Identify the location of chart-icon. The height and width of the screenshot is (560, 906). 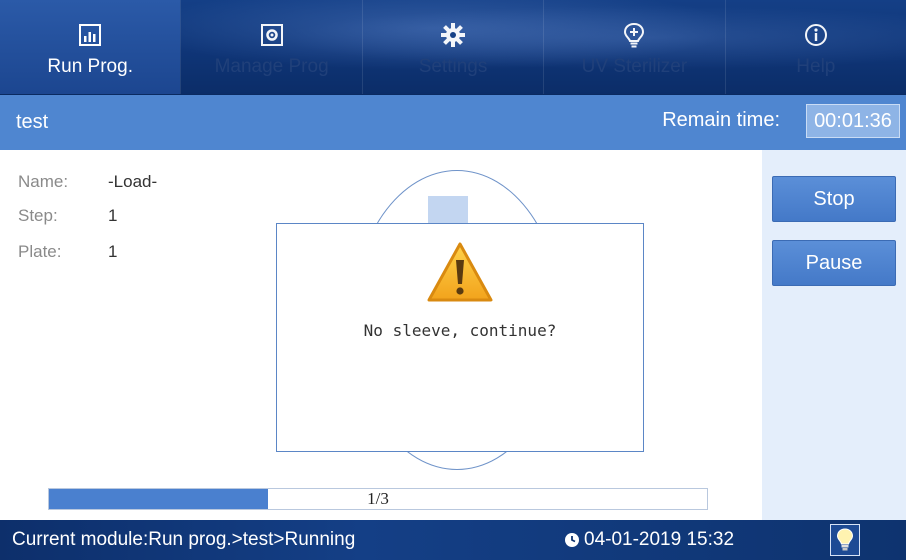
(90, 35).